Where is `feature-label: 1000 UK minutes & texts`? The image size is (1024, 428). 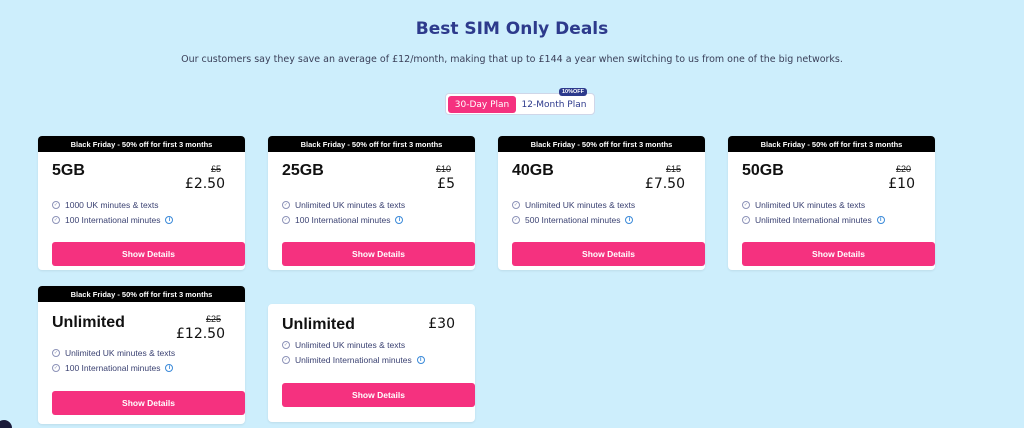
feature-label: 1000 UK minutes & texts is located at coordinates (112, 205).